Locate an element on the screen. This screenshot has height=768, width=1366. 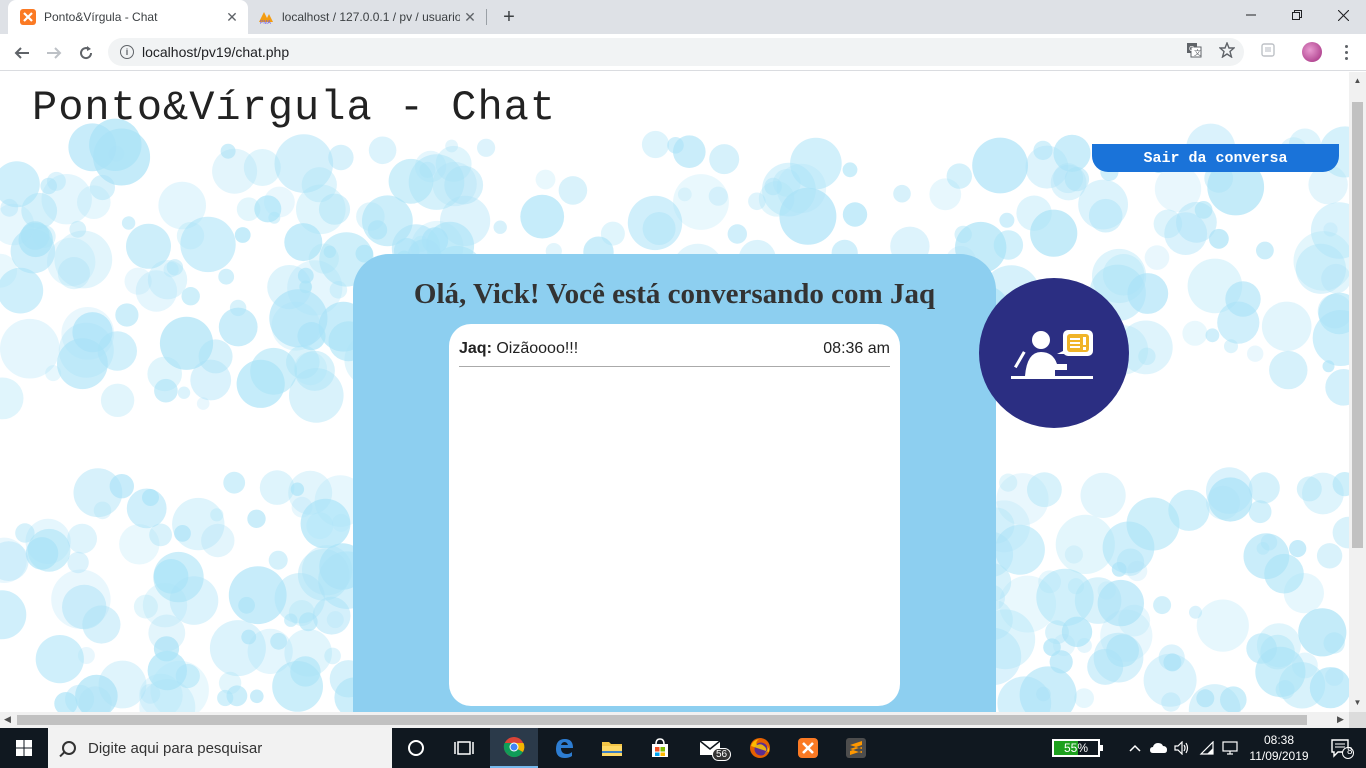
forward-button is located at coordinates (54, 53).